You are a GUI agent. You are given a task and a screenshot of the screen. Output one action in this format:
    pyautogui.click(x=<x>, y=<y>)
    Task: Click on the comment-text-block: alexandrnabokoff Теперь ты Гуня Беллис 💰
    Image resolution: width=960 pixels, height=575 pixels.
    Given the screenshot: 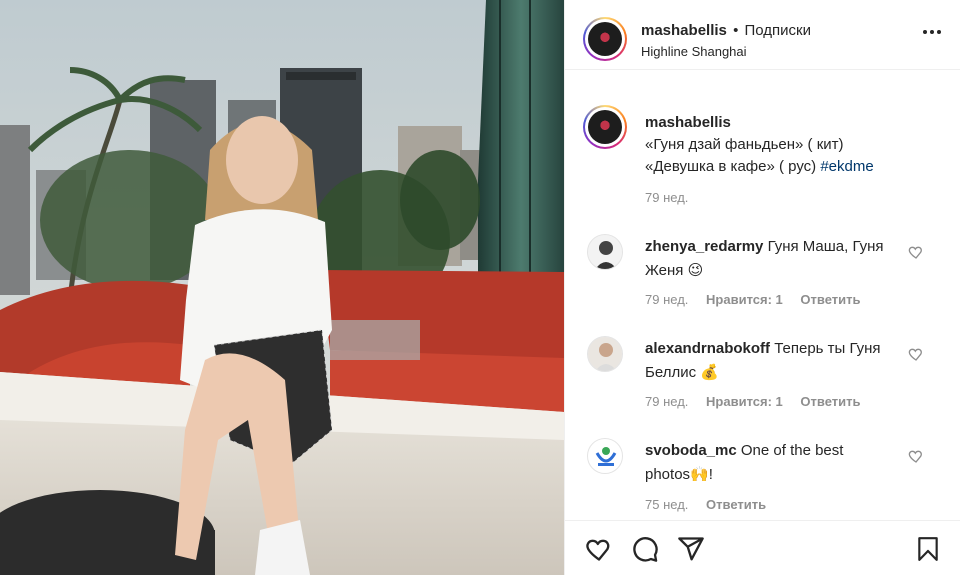 What is the action you would take?
    pyautogui.click(x=765, y=361)
    